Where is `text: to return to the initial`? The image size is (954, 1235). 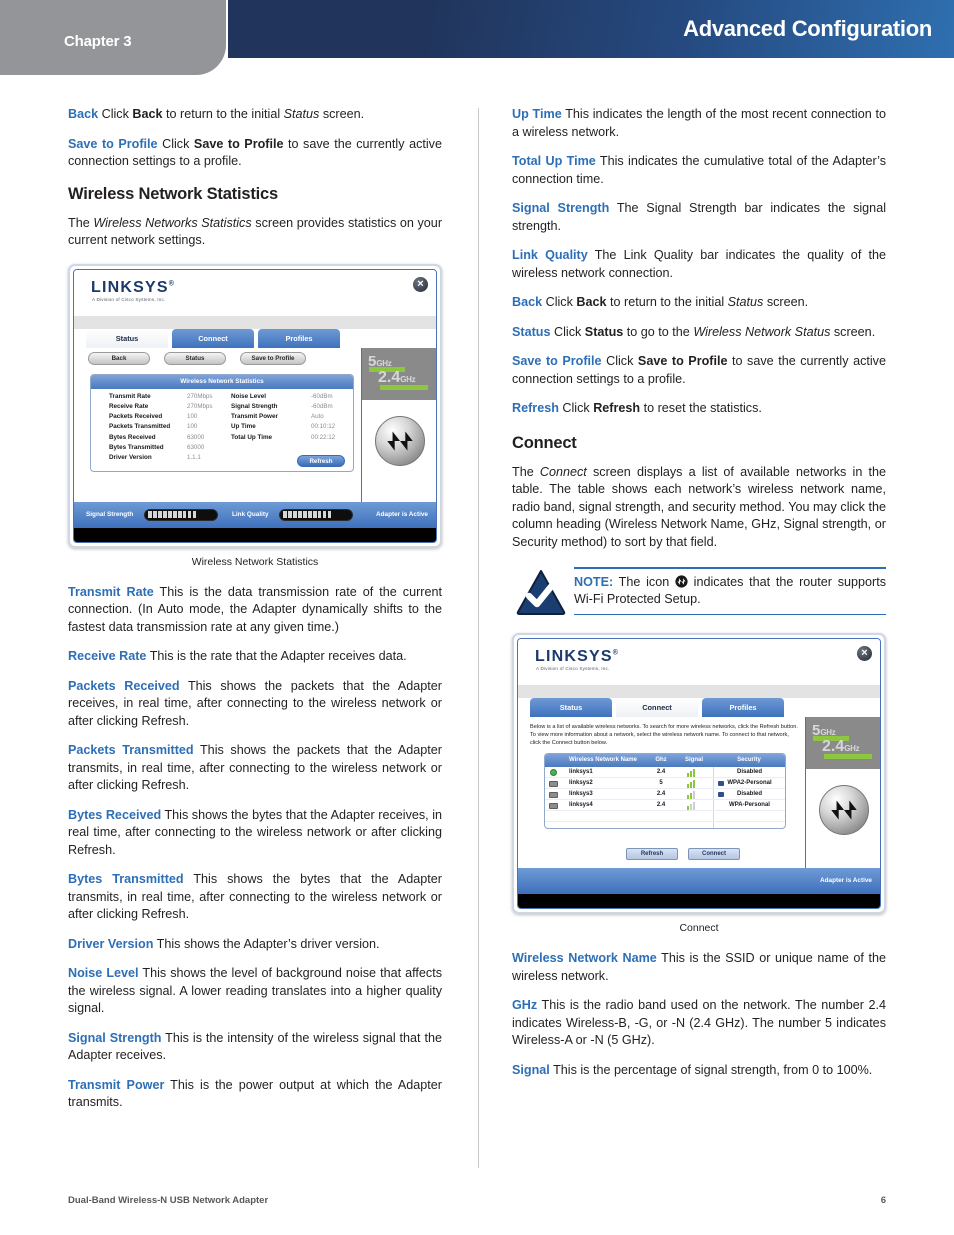 text: to return to the initial is located at coordinates (223, 114).